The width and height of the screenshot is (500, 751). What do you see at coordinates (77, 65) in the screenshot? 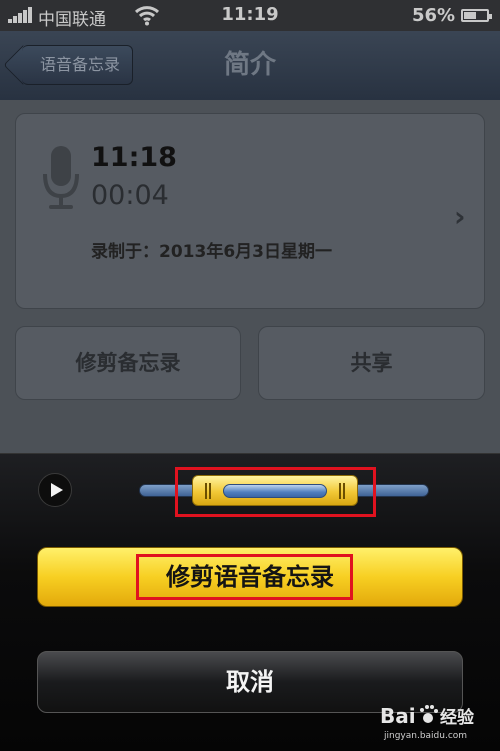
I see `back-button: 语音备忘录` at bounding box center [77, 65].